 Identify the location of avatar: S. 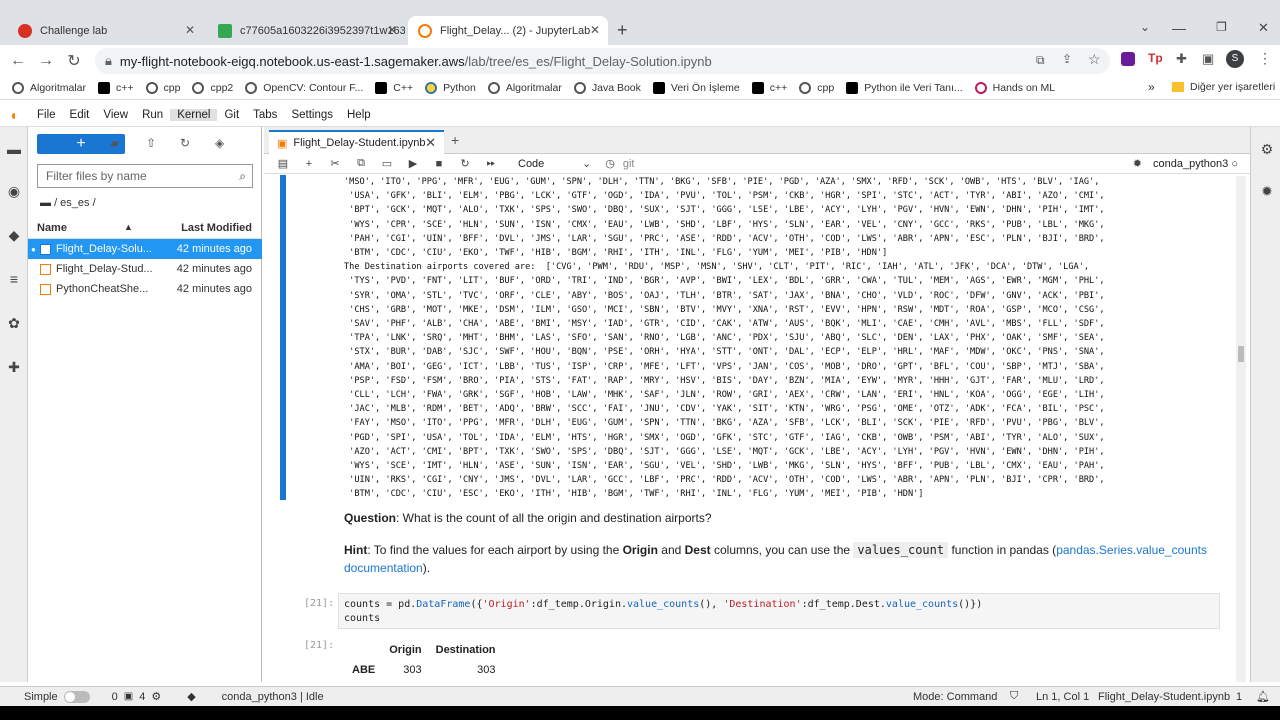
(1235, 59).